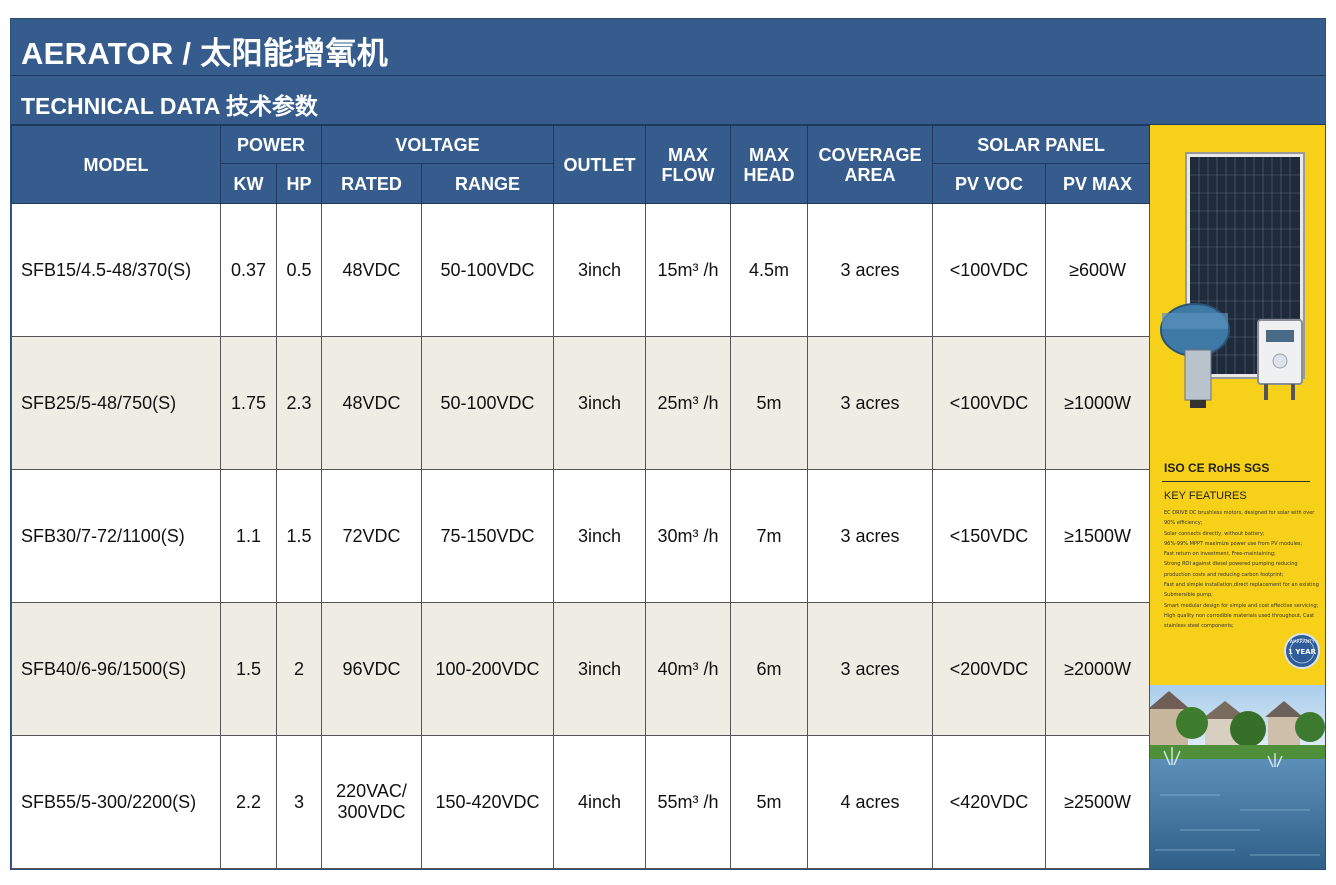 The width and height of the screenshot is (1336, 885). What do you see at coordinates (1098, 669) in the screenshot?
I see `cell-pv-max: ≥2000W` at bounding box center [1098, 669].